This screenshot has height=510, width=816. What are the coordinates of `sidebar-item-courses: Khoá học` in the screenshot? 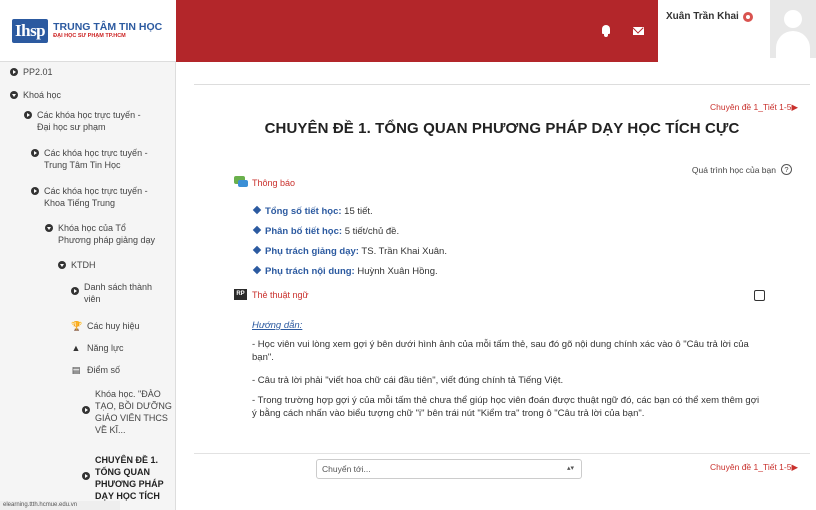 It's located at (70, 95).